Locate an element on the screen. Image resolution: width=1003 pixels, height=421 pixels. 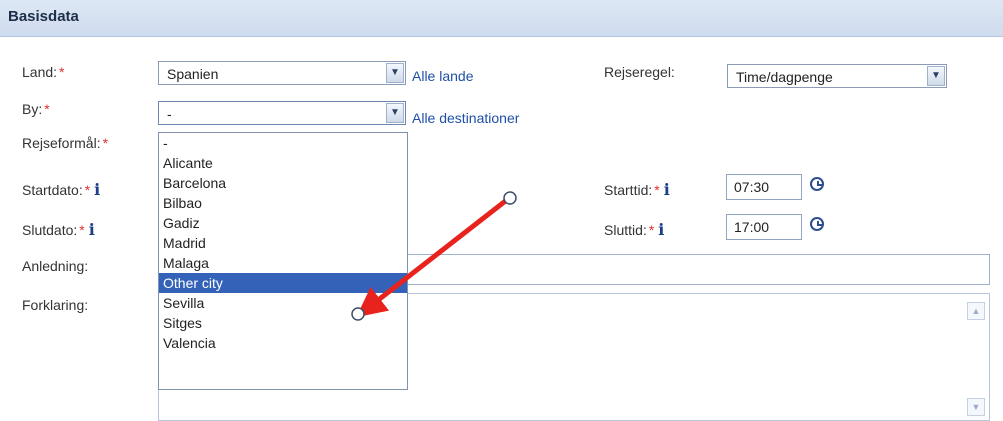
annotation-arrow is located at coordinates (434, 256).